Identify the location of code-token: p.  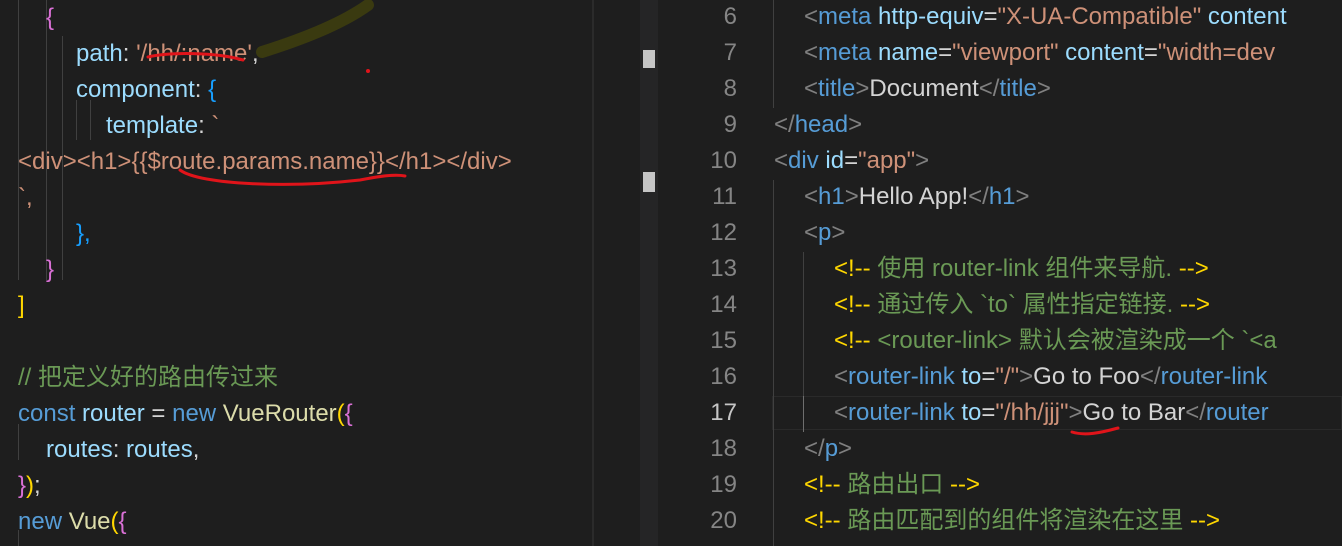
(831, 448).